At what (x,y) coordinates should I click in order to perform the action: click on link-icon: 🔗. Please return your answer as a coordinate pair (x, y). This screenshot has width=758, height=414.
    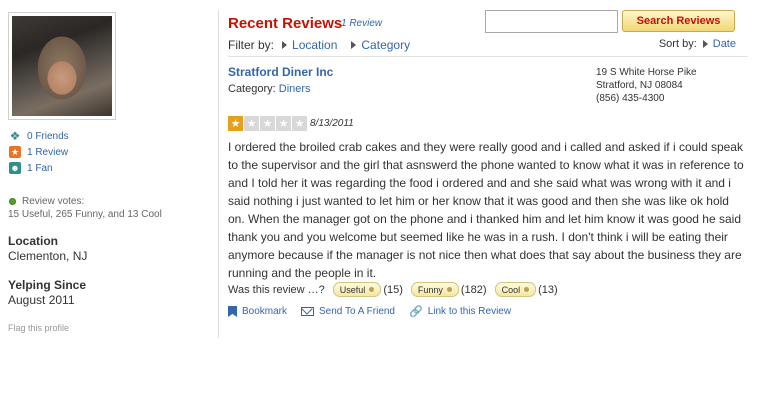
    Looking at the image, I should click on (416, 312).